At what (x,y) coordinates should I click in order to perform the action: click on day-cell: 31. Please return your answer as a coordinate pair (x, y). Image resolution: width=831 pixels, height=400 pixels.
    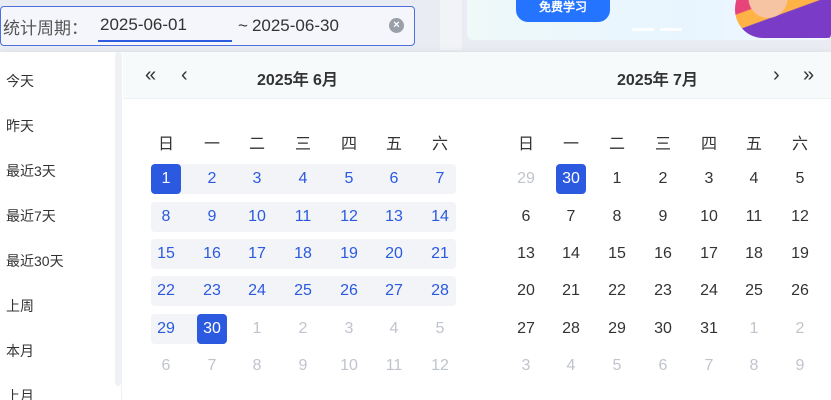
    Looking at the image, I should click on (709, 329).